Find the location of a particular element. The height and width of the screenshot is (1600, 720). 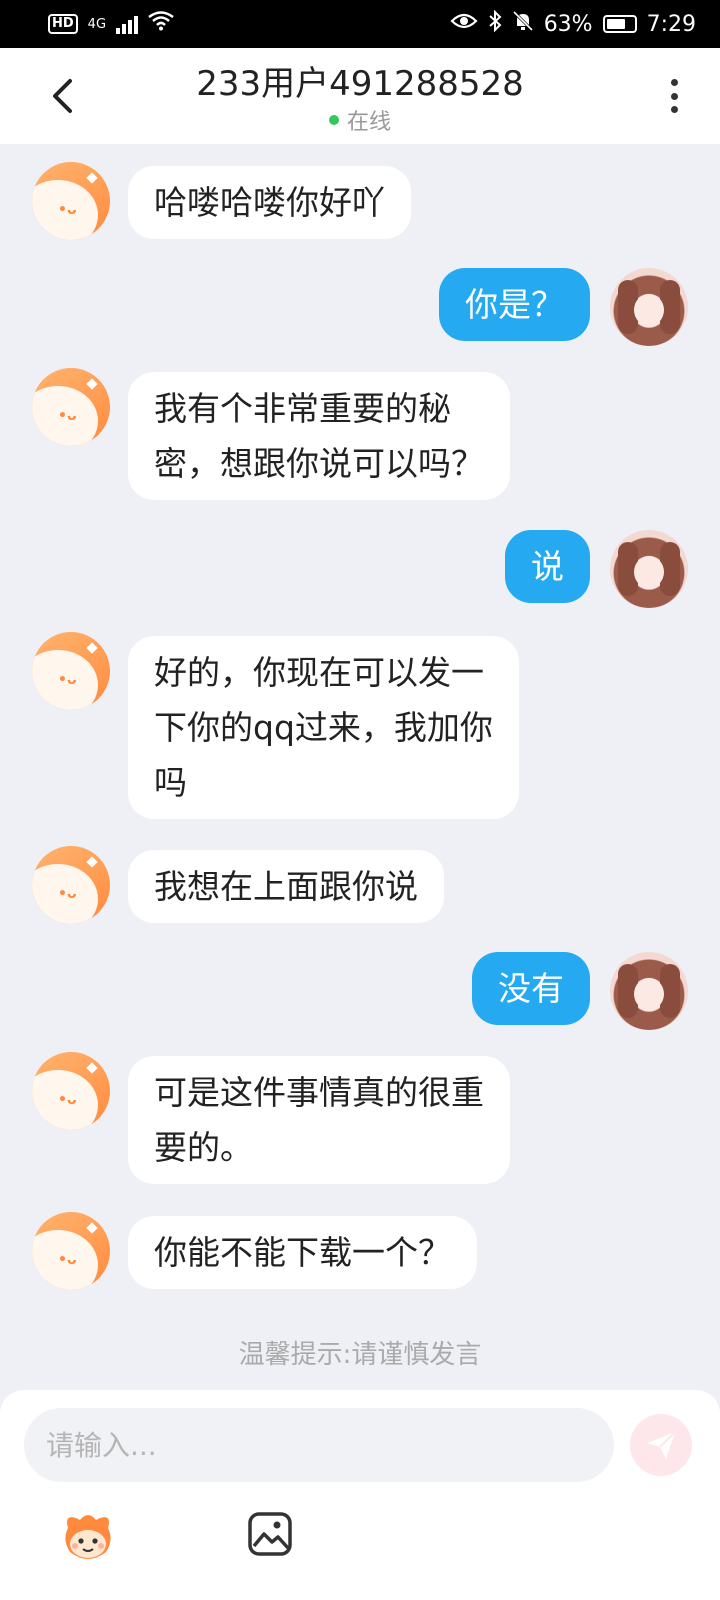

more-options-button is located at coordinates (674, 96).